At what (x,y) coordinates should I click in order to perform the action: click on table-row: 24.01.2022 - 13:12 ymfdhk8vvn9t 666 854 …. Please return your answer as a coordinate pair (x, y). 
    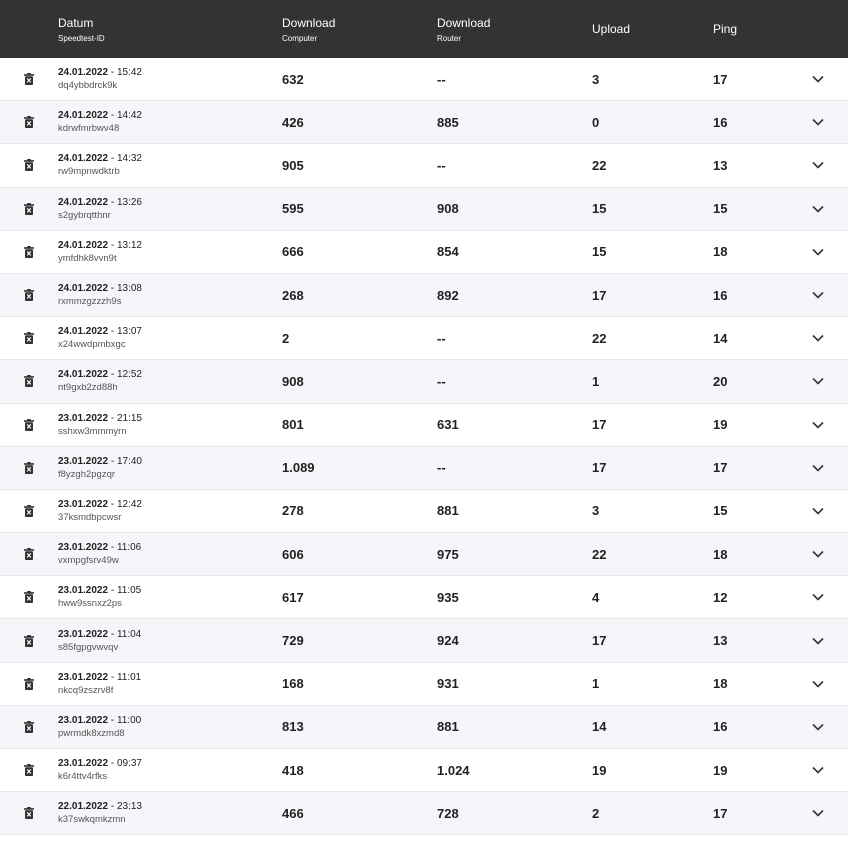
    Looking at the image, I should click on (424, 252).